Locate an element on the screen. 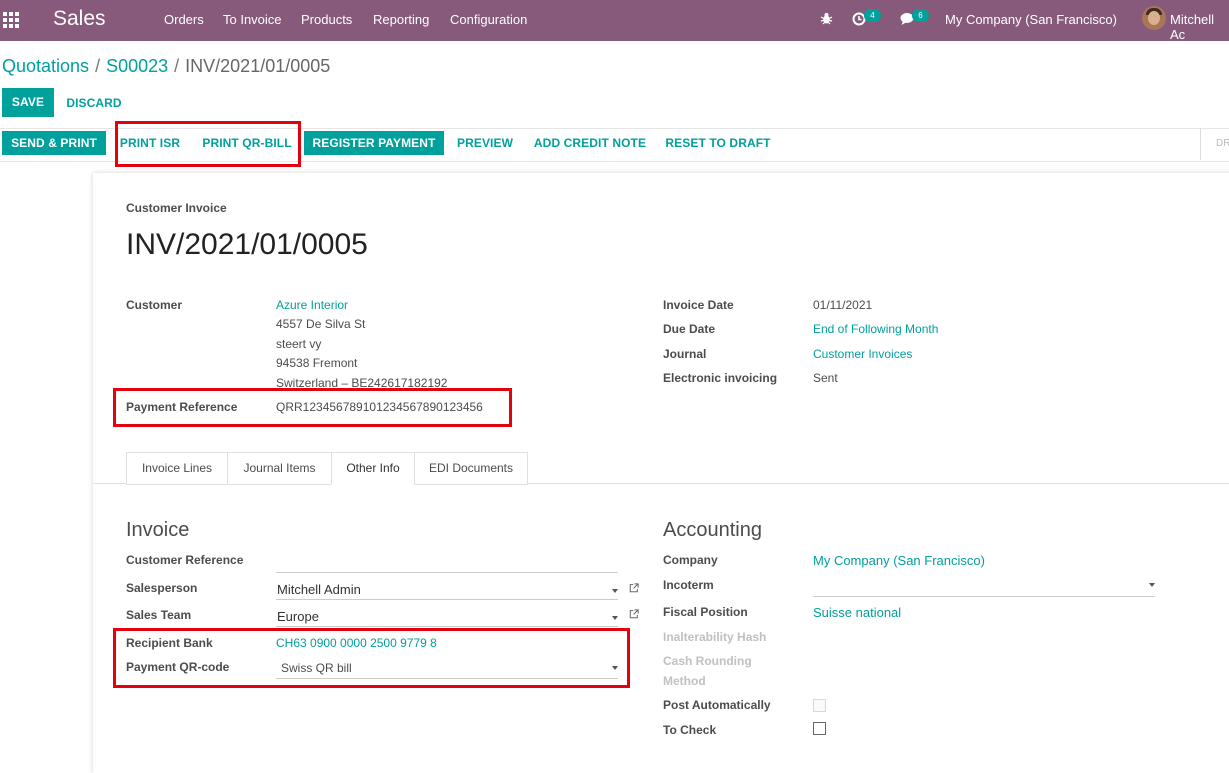 This screenshot has width=1229, height=773. payment-qr-dropdown-icon is located at coordinates (615, 668).